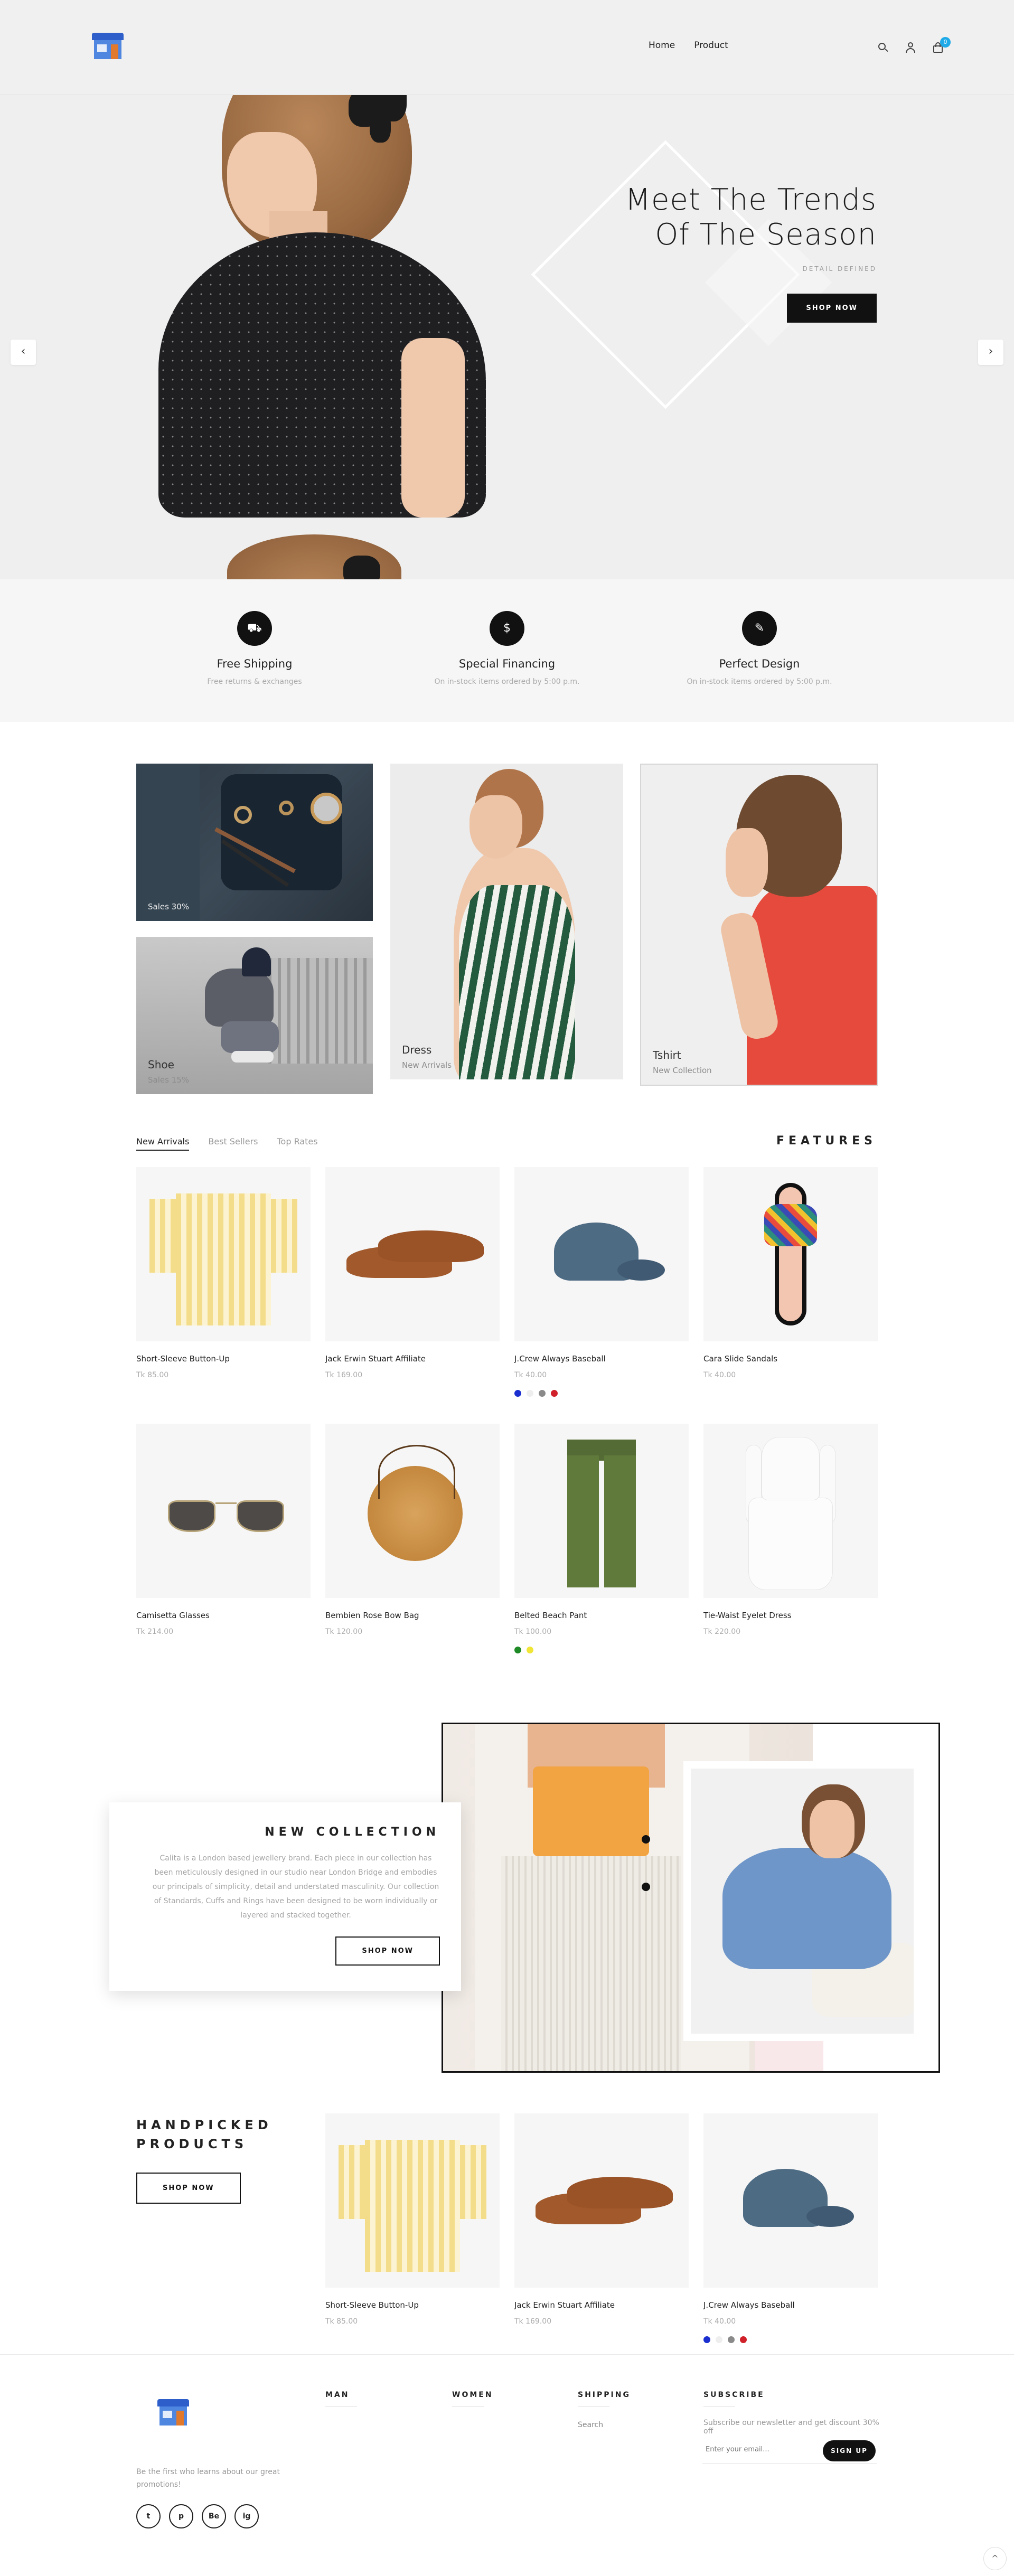 This screenshot has width=1014, height=2576. Describe the element at coordinates (102, 48) in the screenshot. I see `logo-window` at that location.